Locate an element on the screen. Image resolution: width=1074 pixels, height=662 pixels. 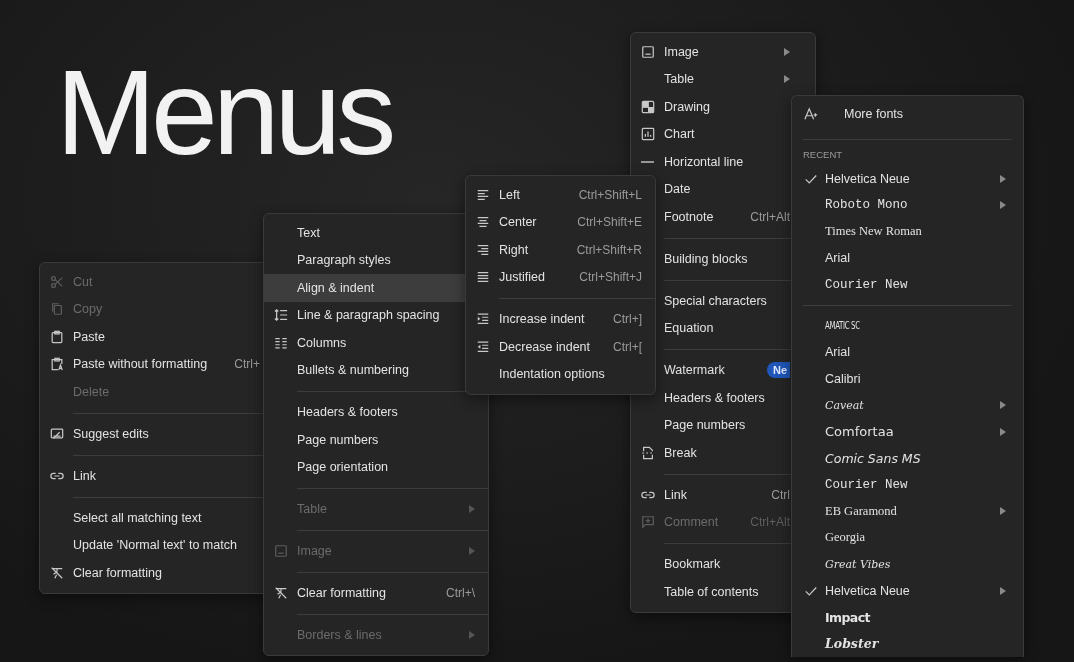
shortcut-label: Ctrl+[ is located at coordinates (627, 346).